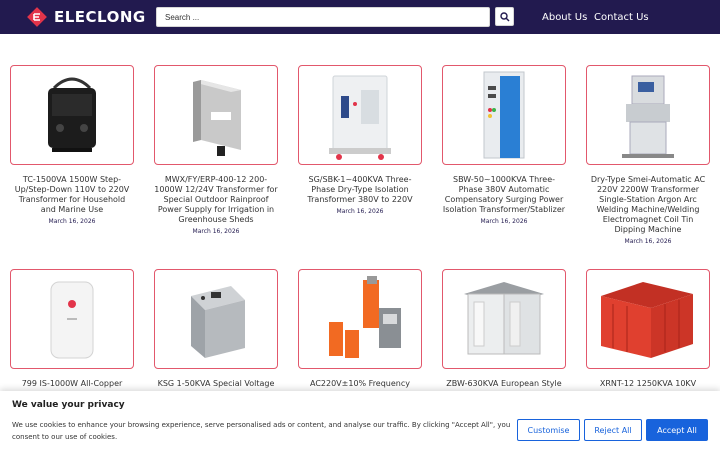  Describe the element at coordinates (564, 17) in the screenshot. I see `nav-about-us: About Us` at that location.